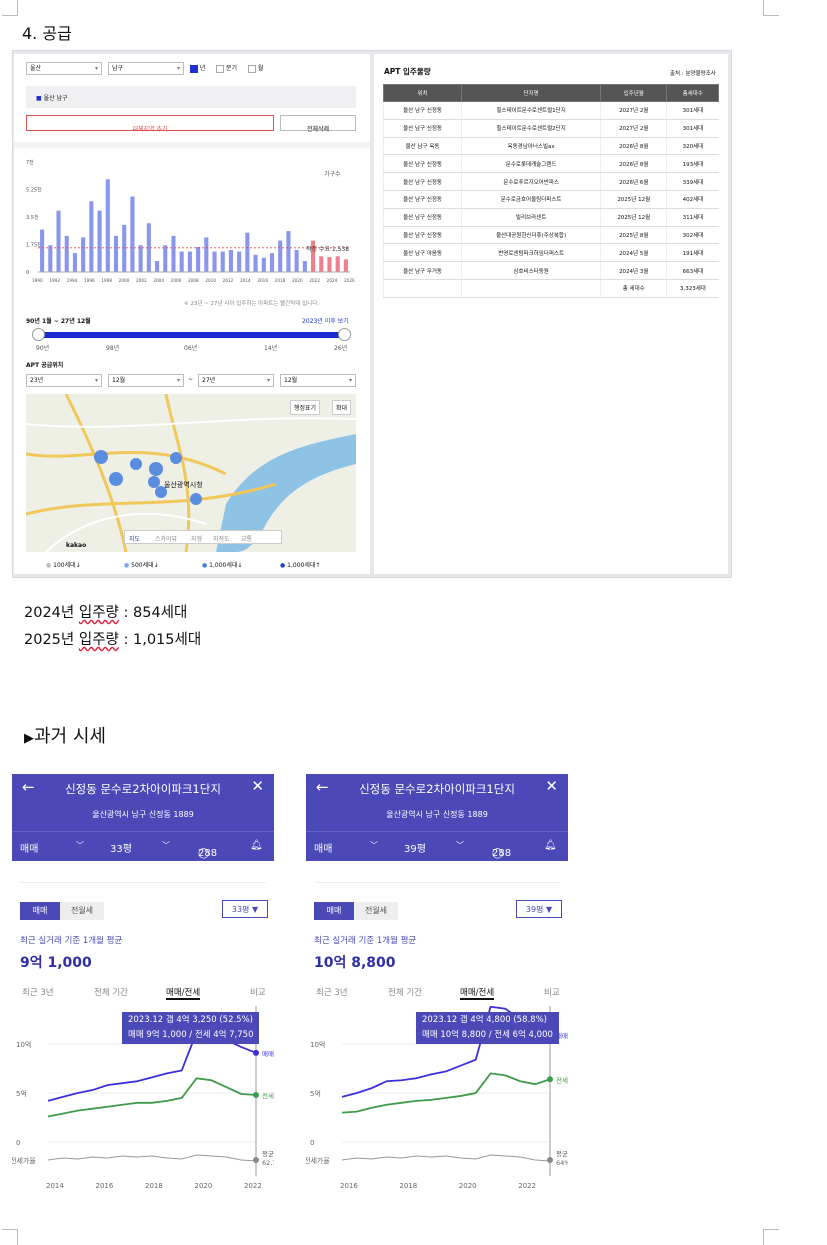 The height and width of the screenshot is (1245, 827). Describe the element at coordinates (150, 124) in the screenshot. I see `add-region-button: 대체지역 추가` at that location.